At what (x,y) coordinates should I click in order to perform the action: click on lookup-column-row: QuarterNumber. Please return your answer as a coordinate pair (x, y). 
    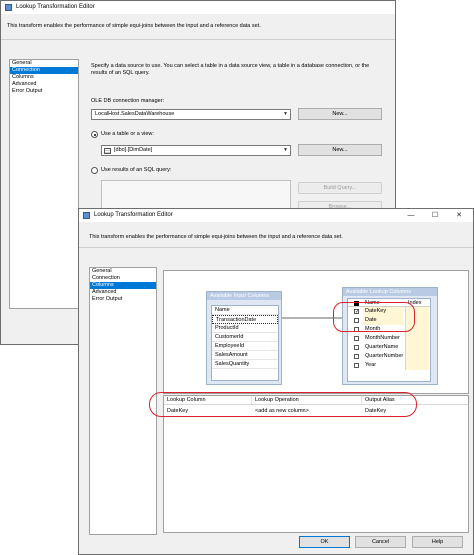
    Looking at the image, I should click on (389, 356).